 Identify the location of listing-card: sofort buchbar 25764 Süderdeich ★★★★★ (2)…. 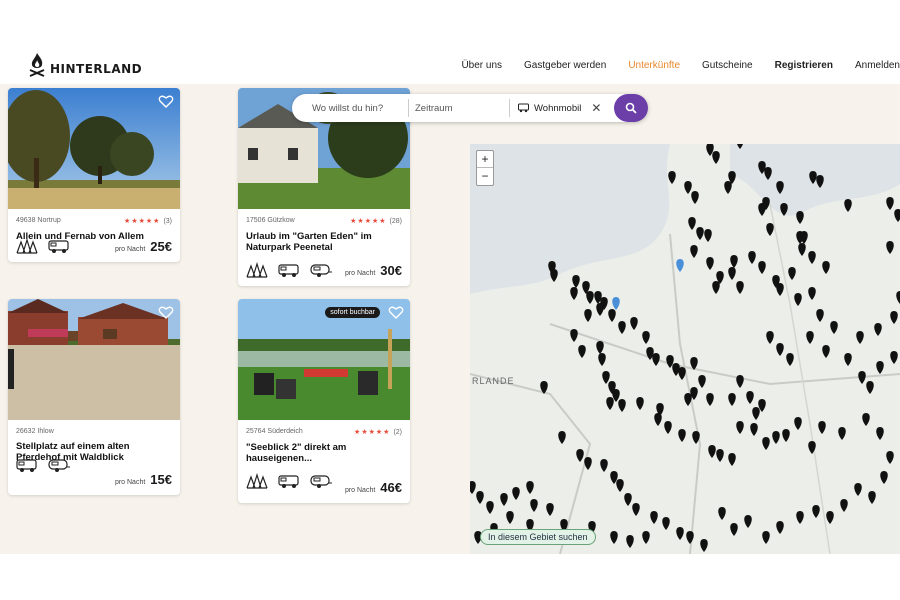
(324, 401).